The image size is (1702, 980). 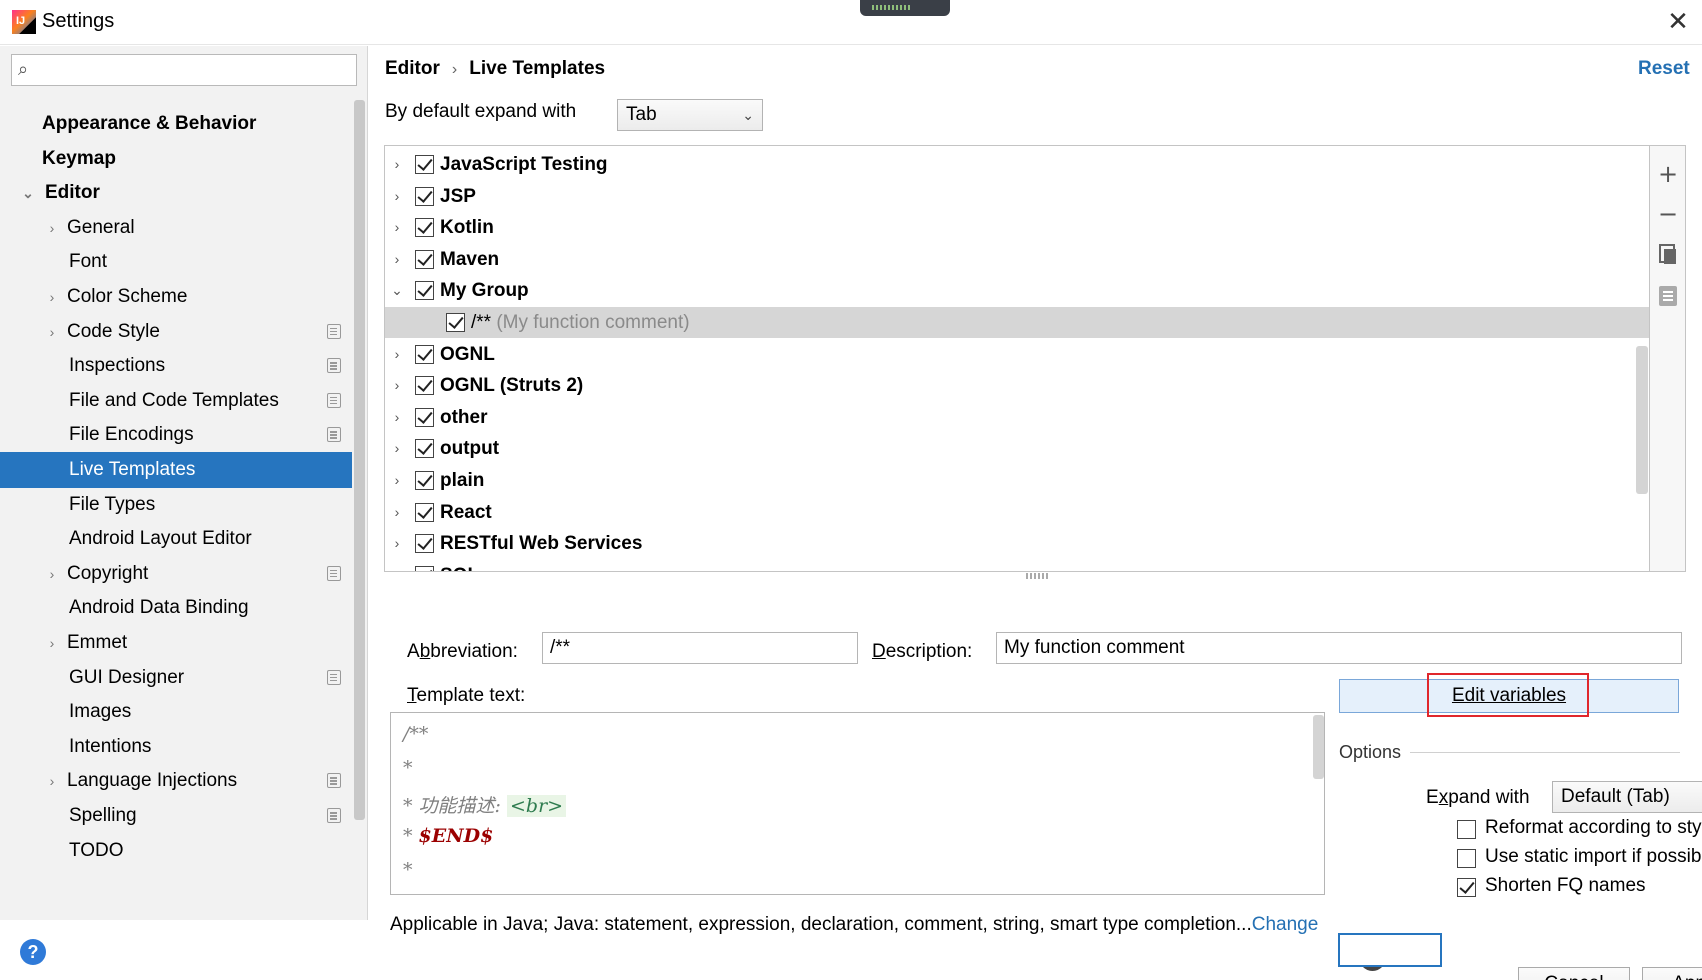 What do you see at coordinates (1668, 214) in the screenshot?
I see `remove-icon: −` at bounding box center [1668, 214].